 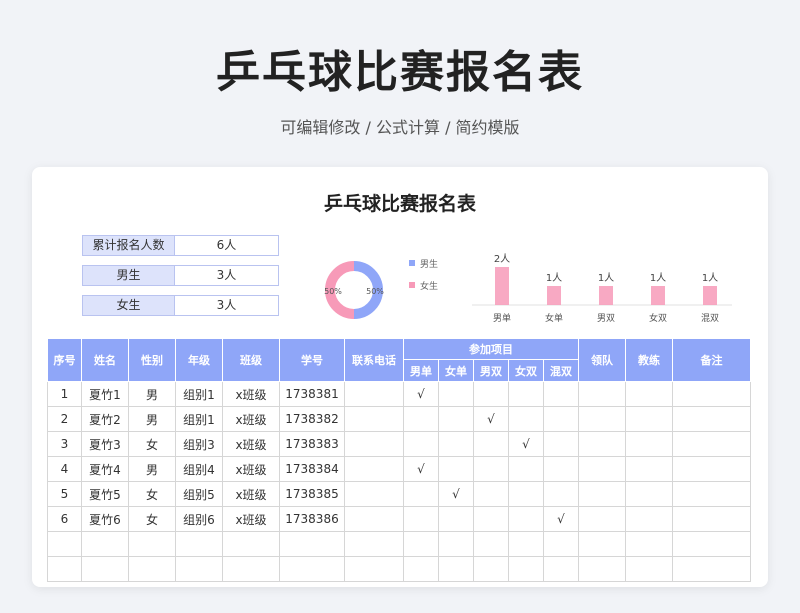 I want to click on cell-seq: 3, so click(x=64, y=444).